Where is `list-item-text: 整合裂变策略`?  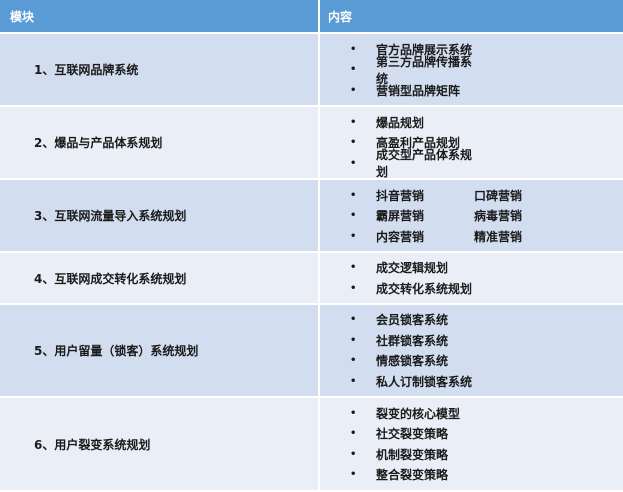 list-item-text: 整合裂变策略 is located at coordinates (412, 475).